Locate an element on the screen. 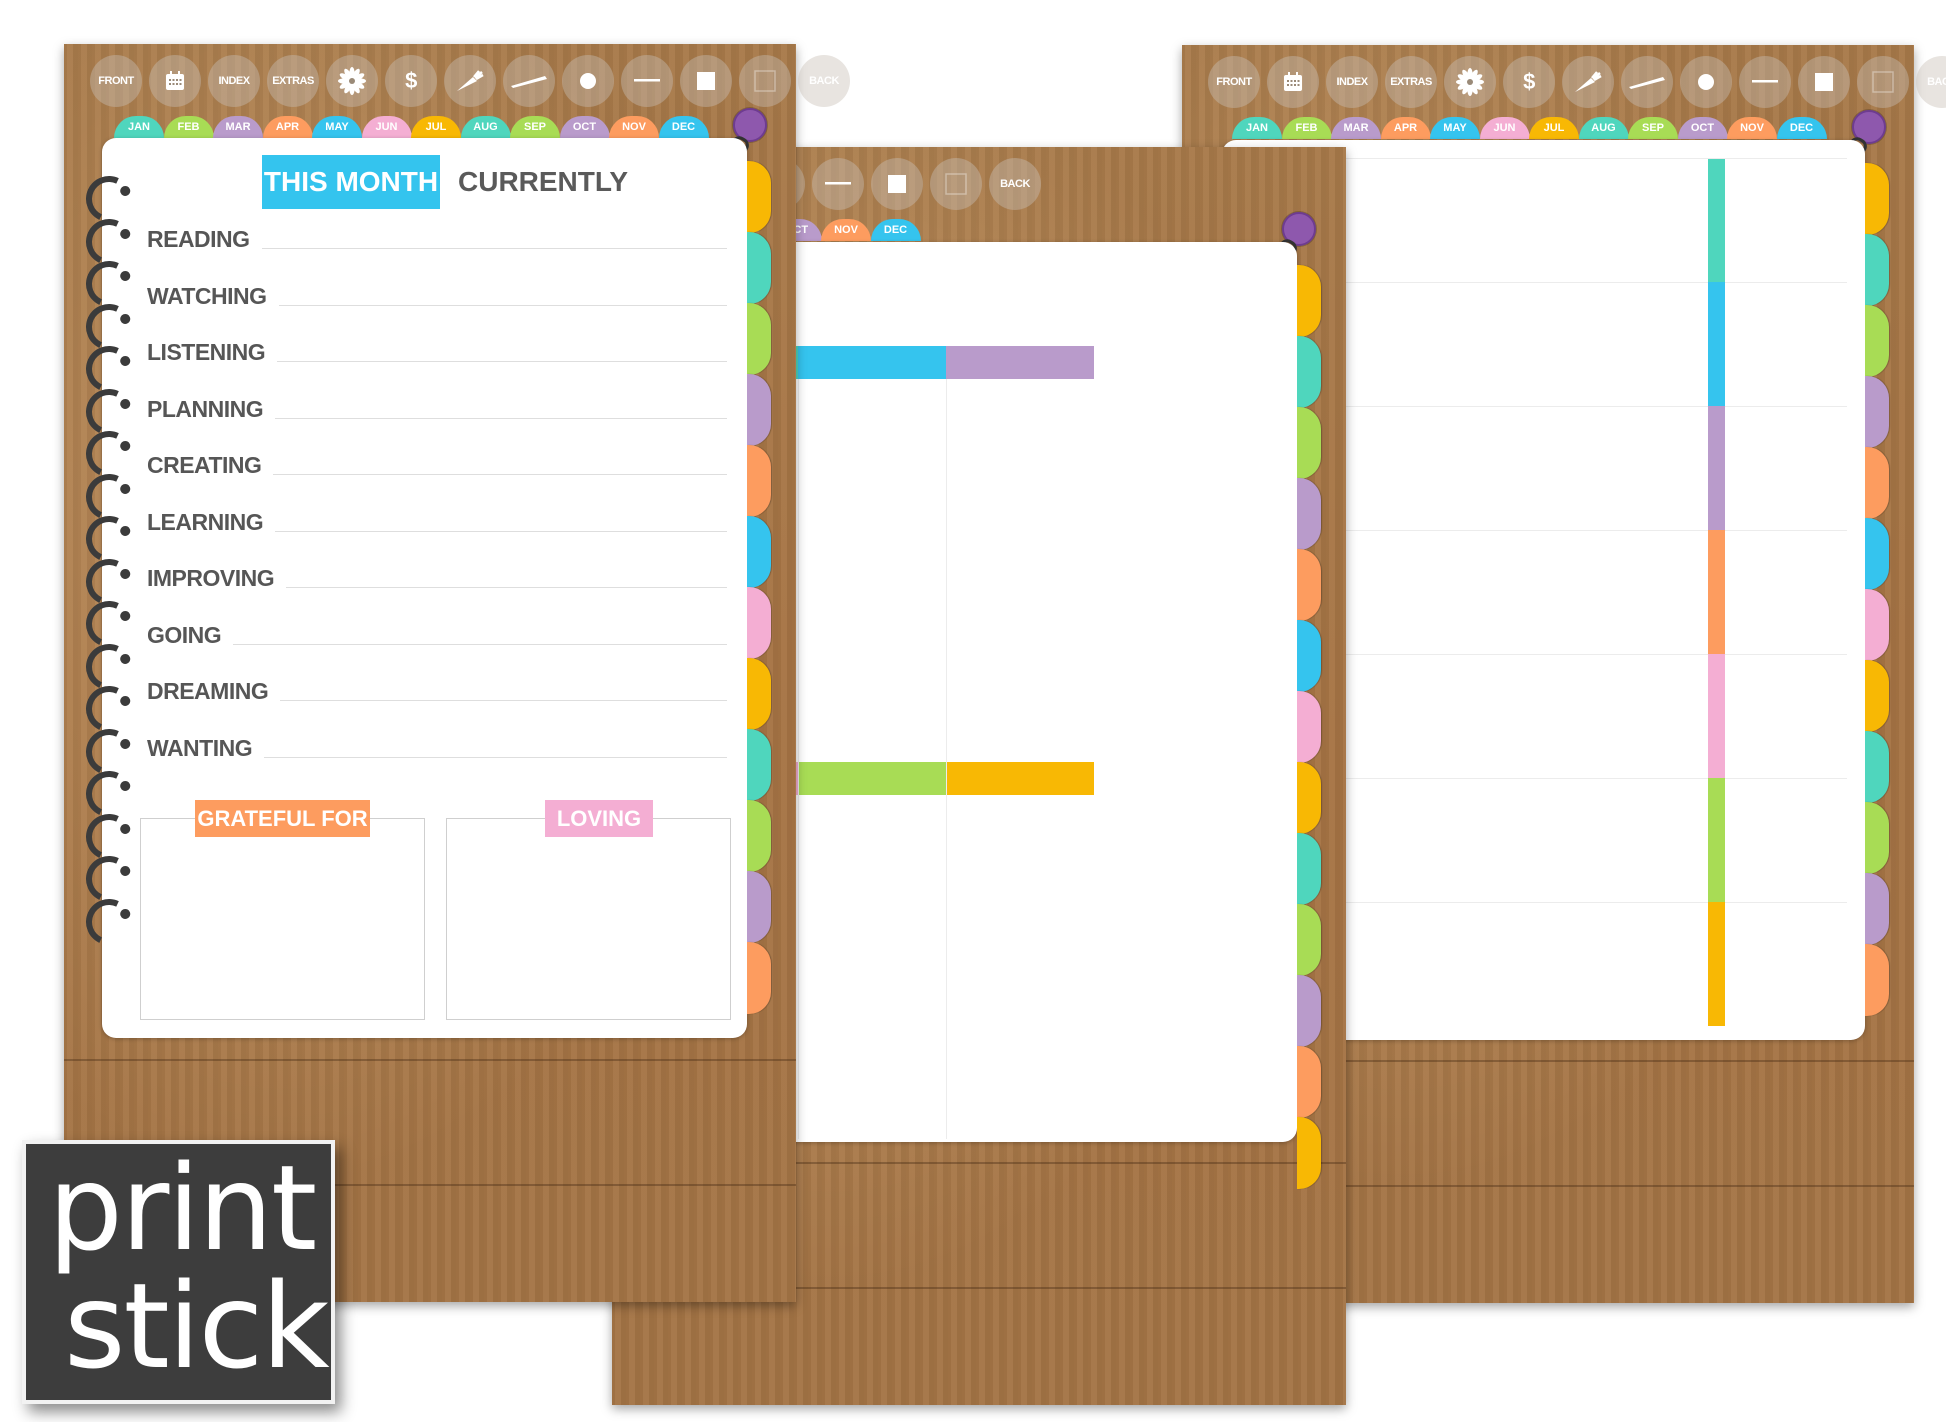 This screenshot has height=1422, width=1946. month-tab-jun: JUN is located at coordinates (386, 127).